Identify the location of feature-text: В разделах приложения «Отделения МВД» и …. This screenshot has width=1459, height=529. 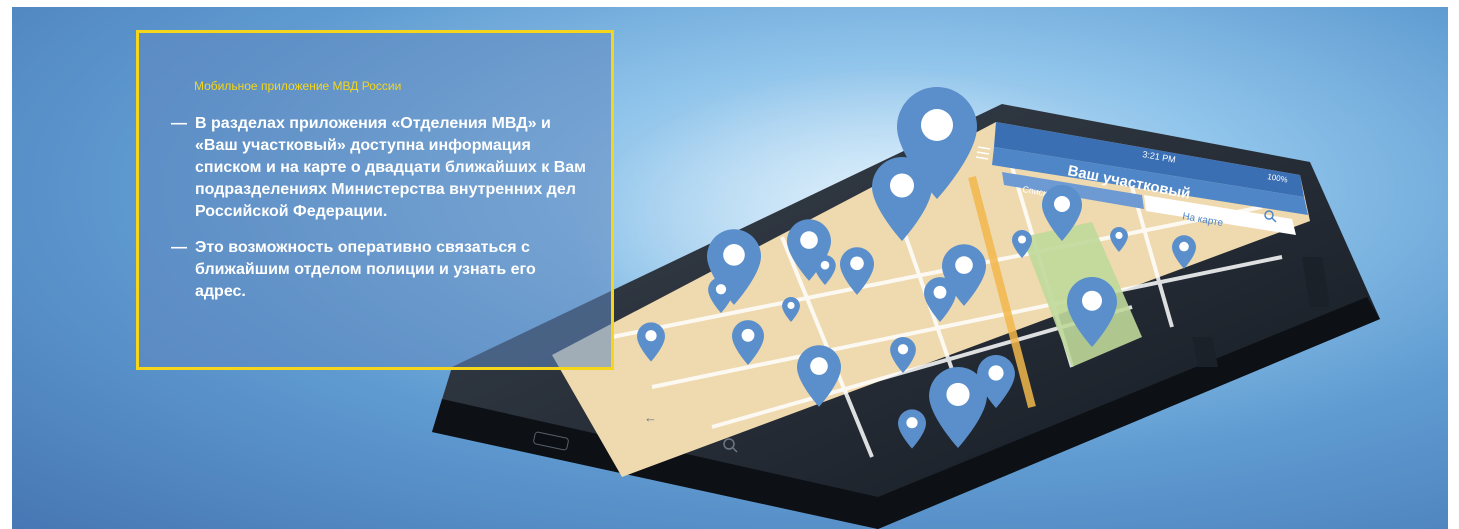
(390, 167).